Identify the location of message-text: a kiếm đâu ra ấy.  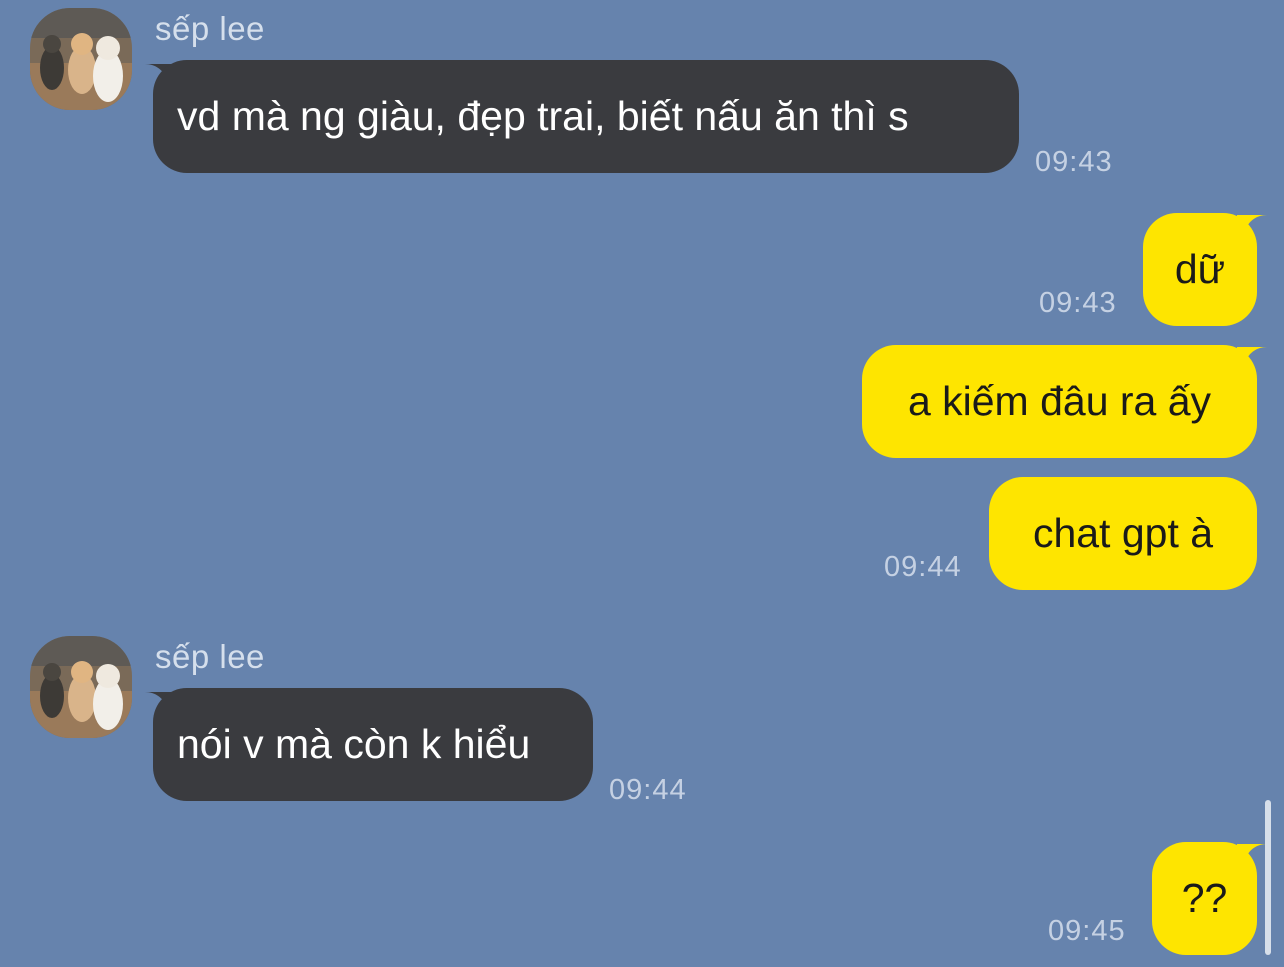
(1059, 401).